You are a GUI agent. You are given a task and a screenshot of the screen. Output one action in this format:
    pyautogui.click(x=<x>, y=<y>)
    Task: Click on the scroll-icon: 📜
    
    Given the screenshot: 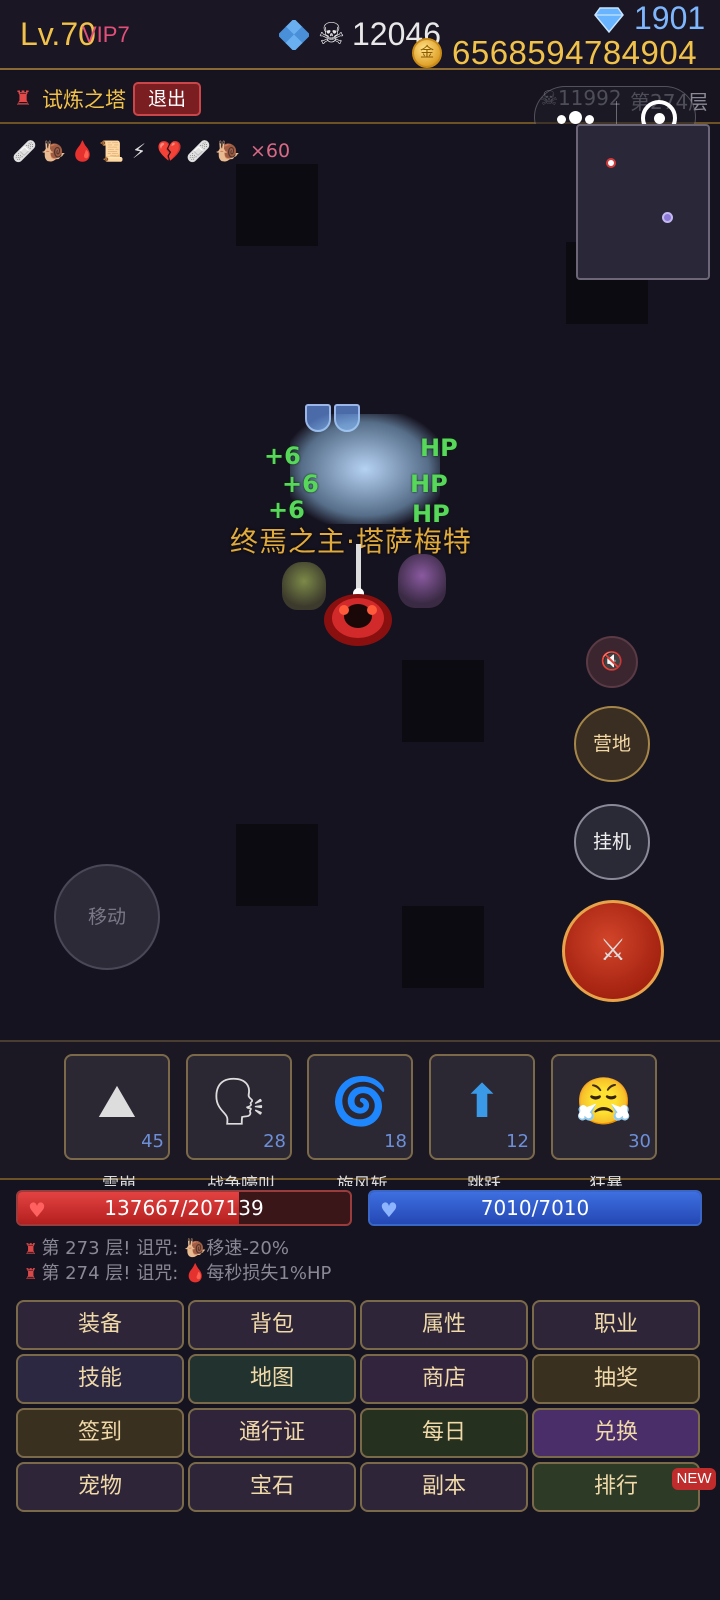 What is the action you would take?
    pyautogui.click(x=111, y=151)
    